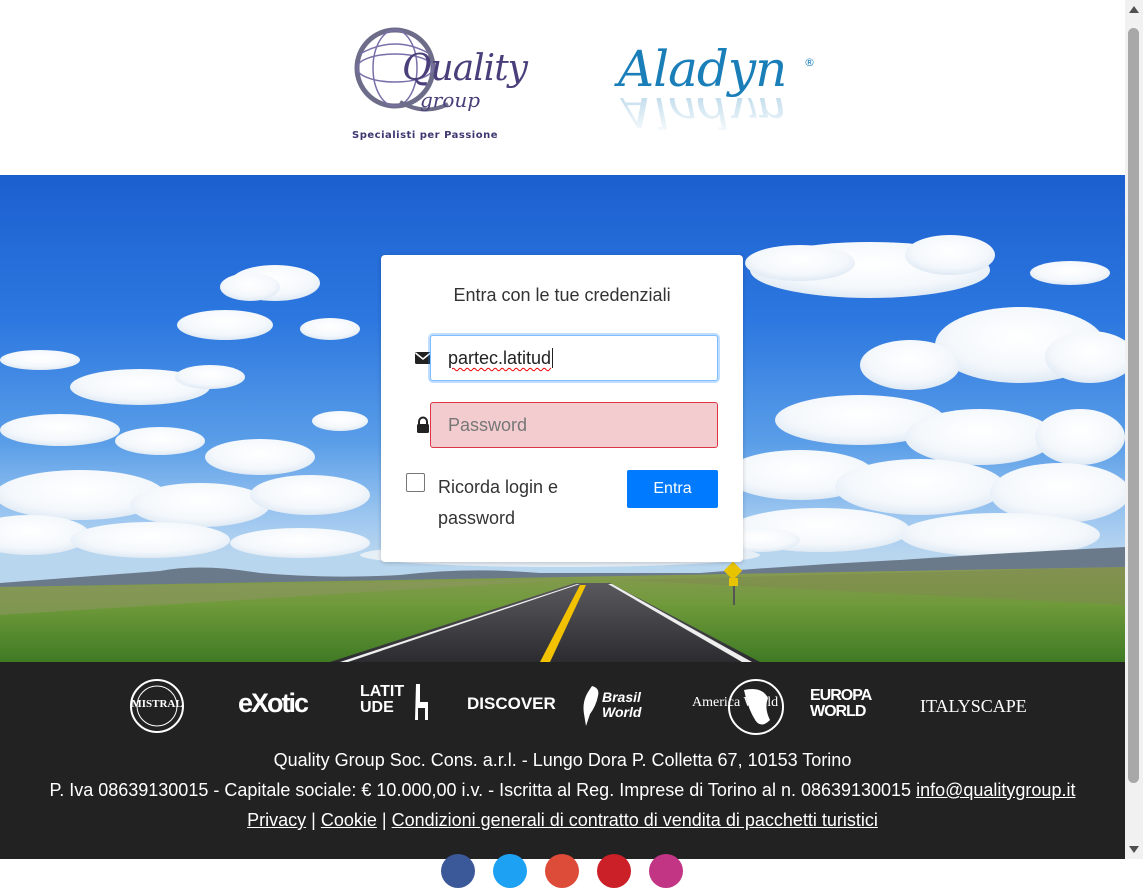 The image size is (1143, 888). Describe the element at coordinates (702, 69) in the screenshot. I see `aladyn-logo-text: Aladyn` at that location.